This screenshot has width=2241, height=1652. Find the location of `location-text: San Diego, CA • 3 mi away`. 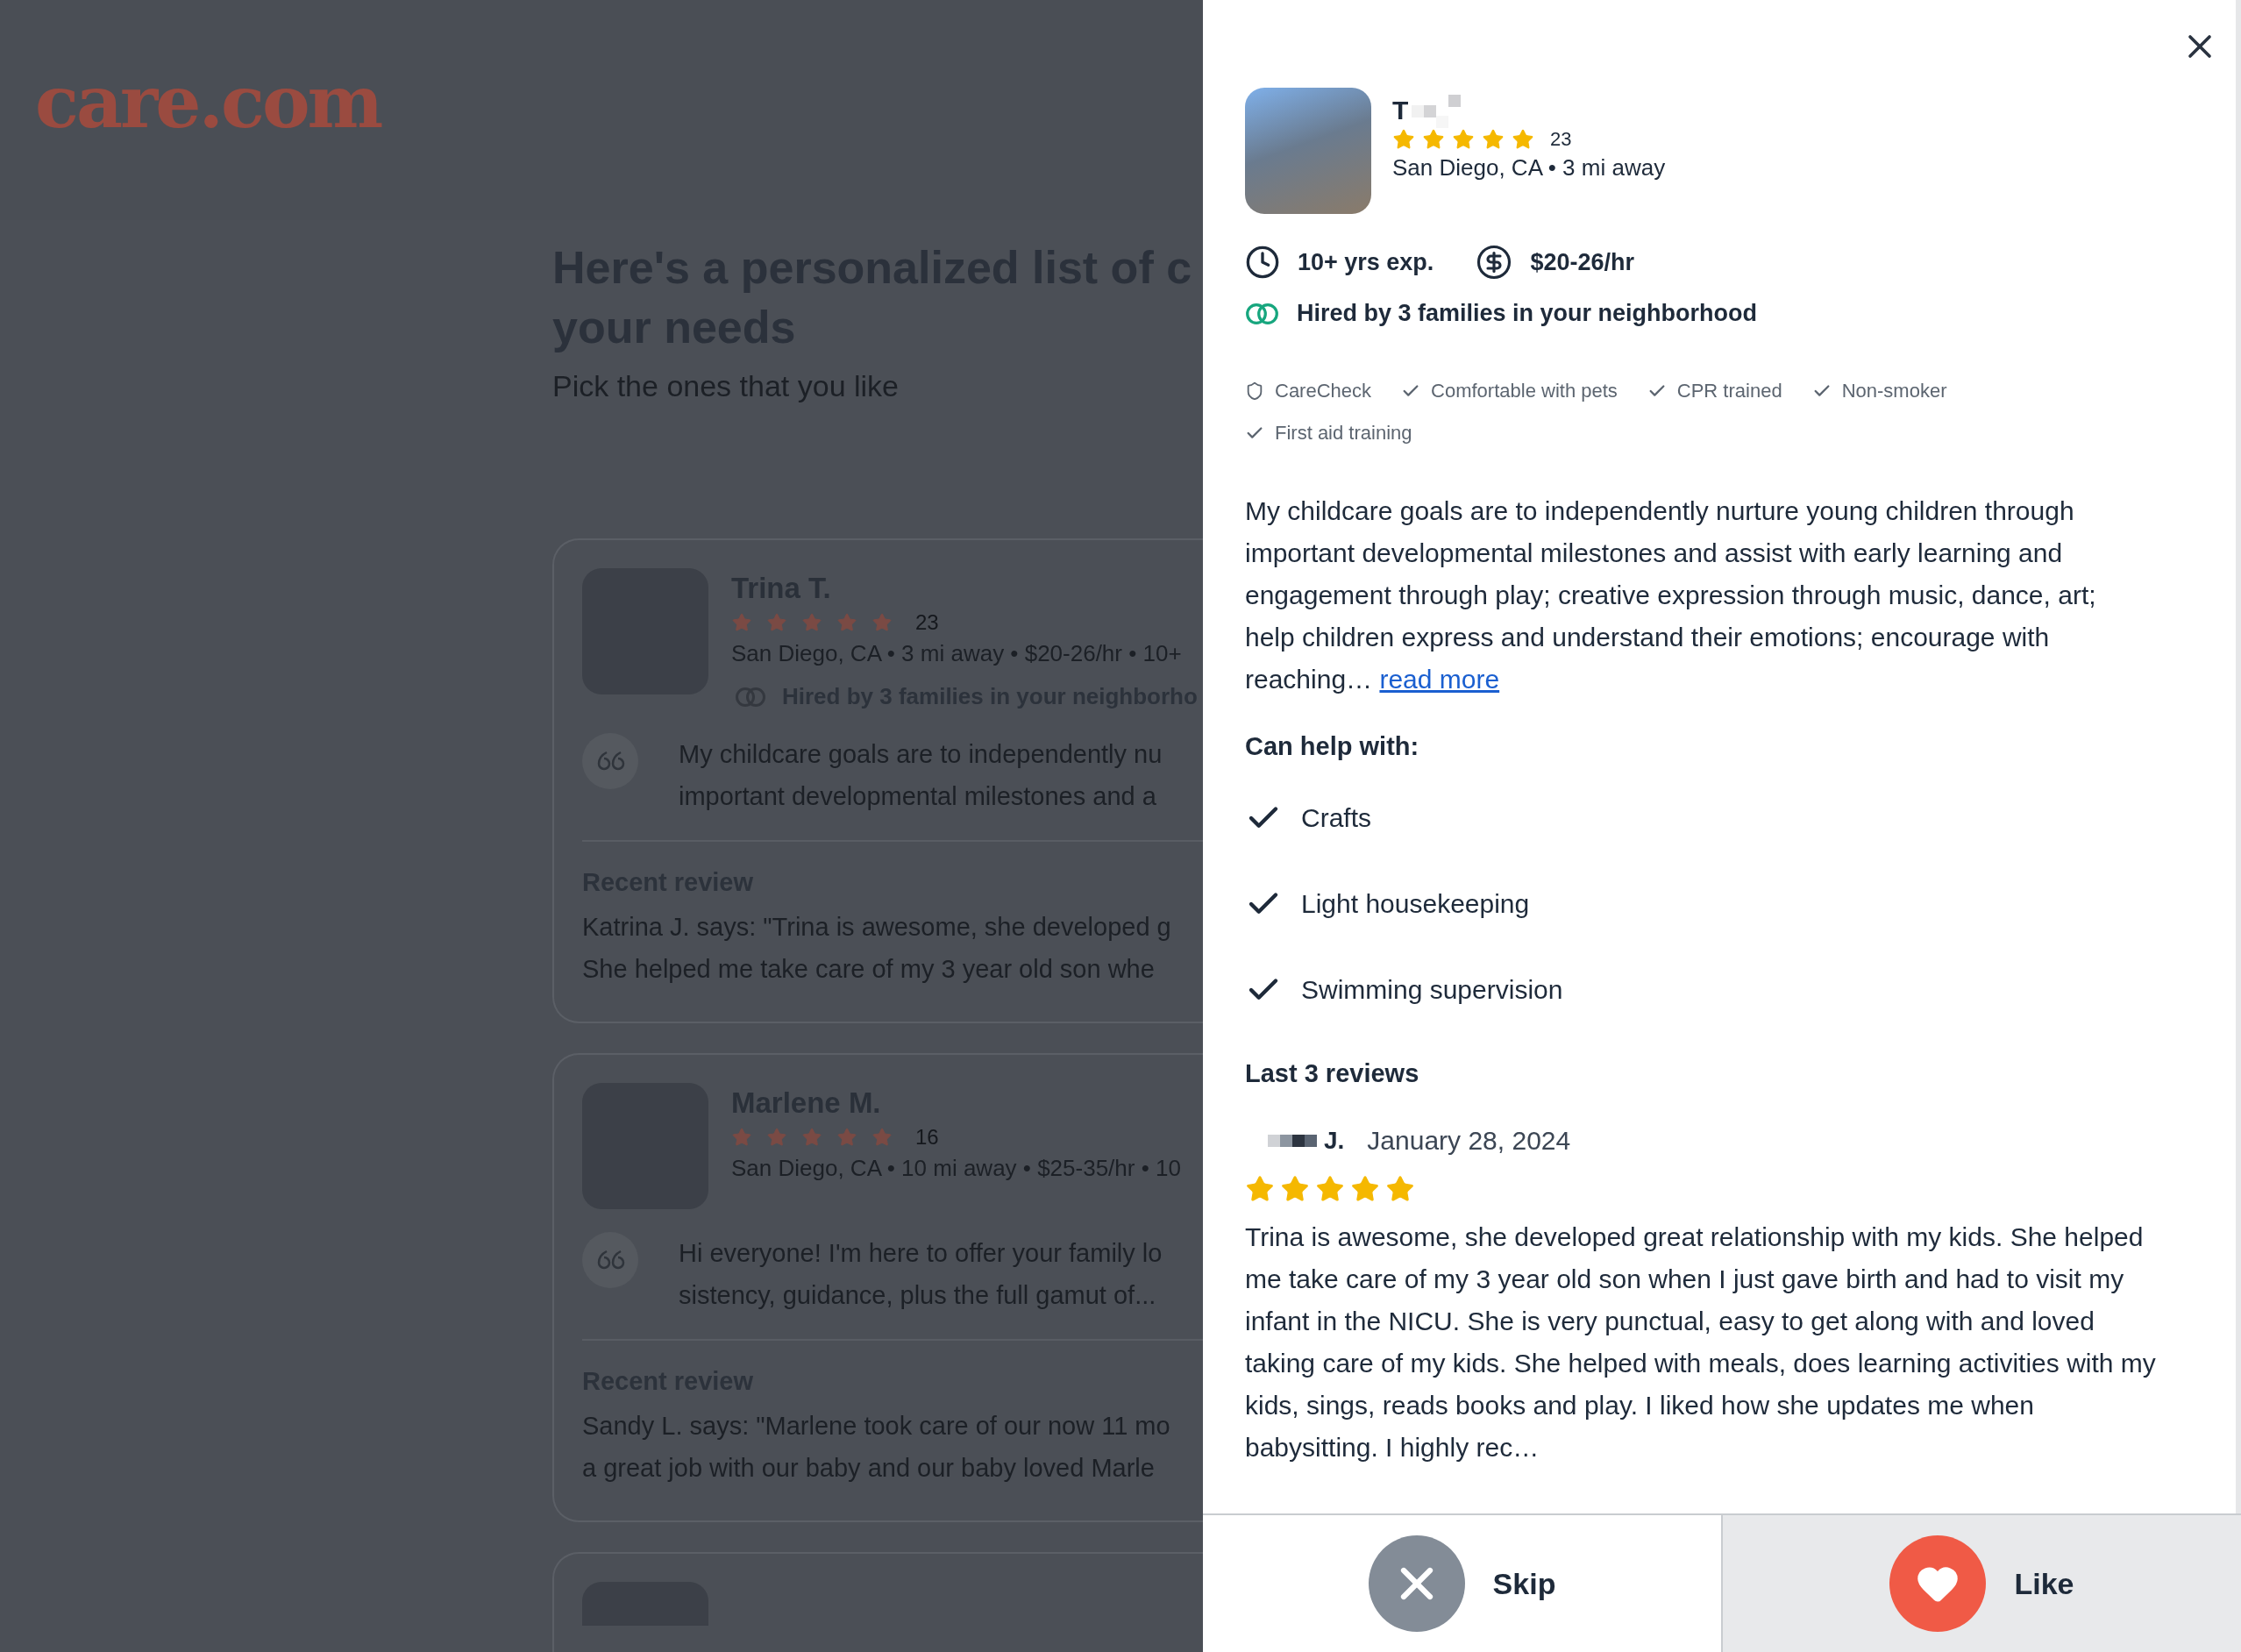

location-text: San Diego, CA • 3 mi away is located at coordinates (1529, 168).